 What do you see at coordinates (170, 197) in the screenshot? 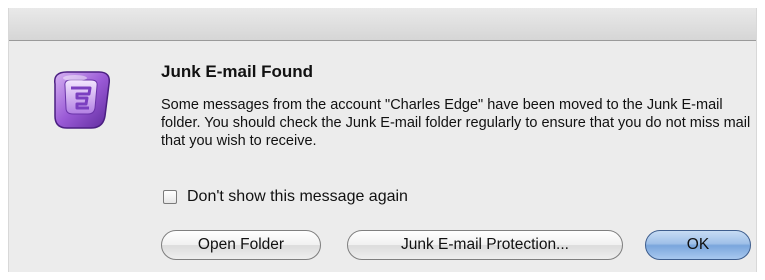
I see `dont-show-again-checkbox` at bounding box center [170, 197].